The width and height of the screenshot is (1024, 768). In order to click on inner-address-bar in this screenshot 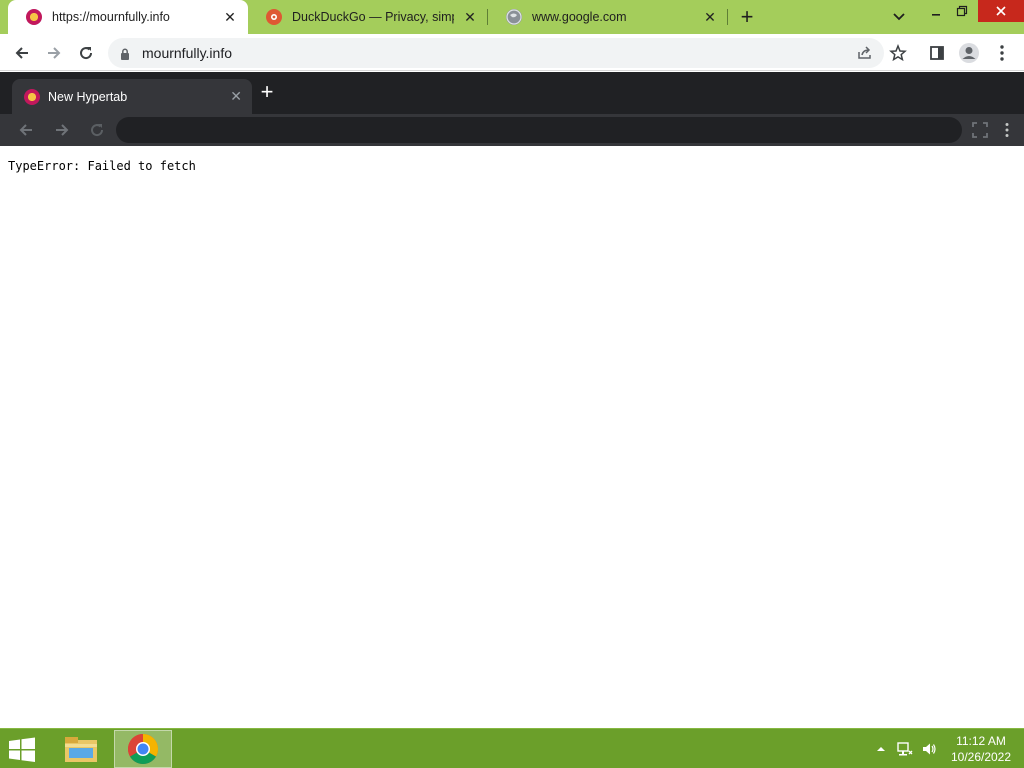, I will do `click(539, 130)`.